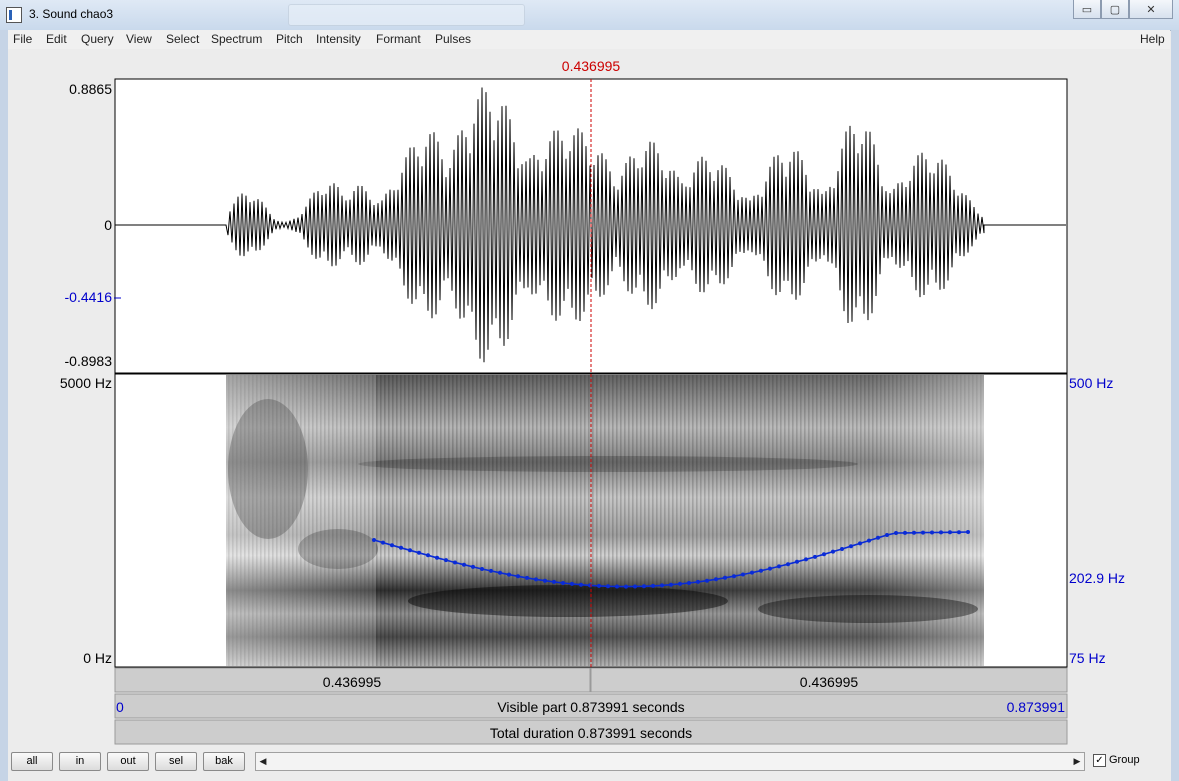 This screenshot has width=1179, height=781. Describe the element at coordinates (14, 15) in the screenshot. I see `praat-window-icon` at that location.